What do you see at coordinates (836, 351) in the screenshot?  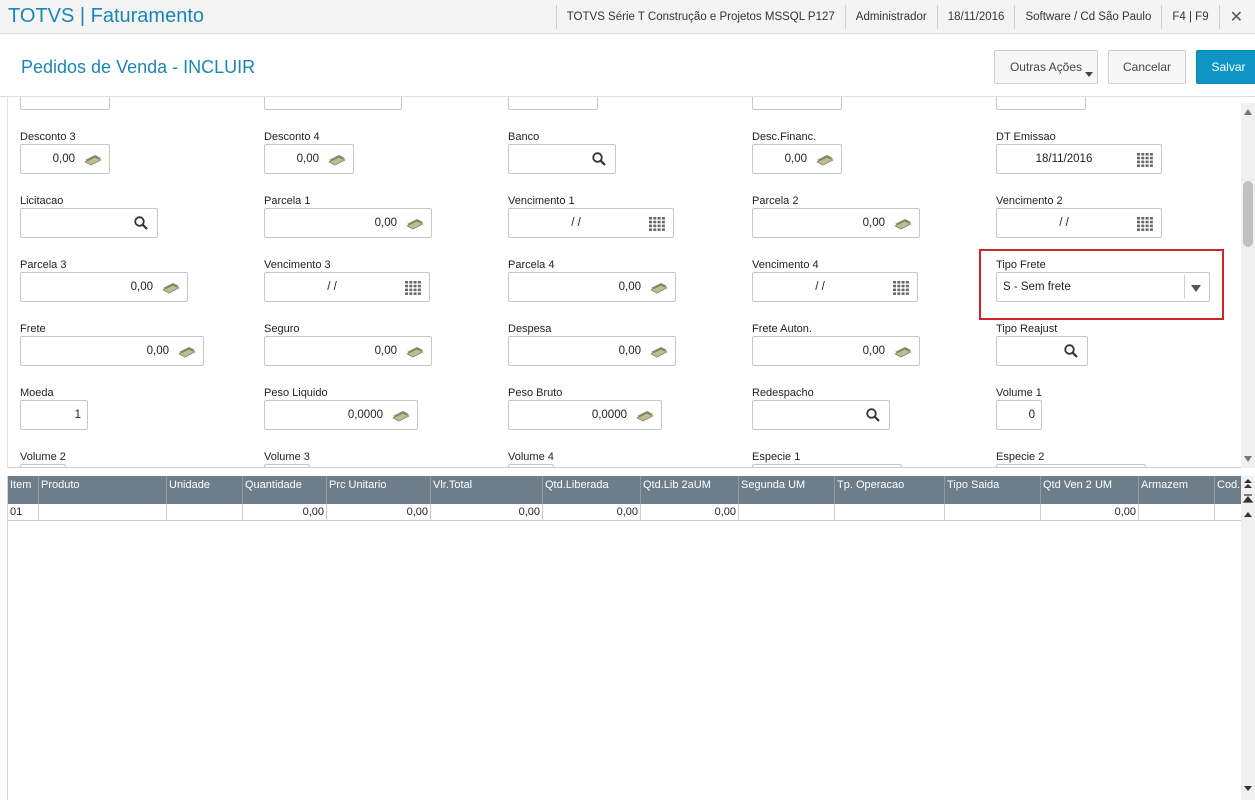 I see `frete-auton-input: 0,00` at bounding box center [836, 351].